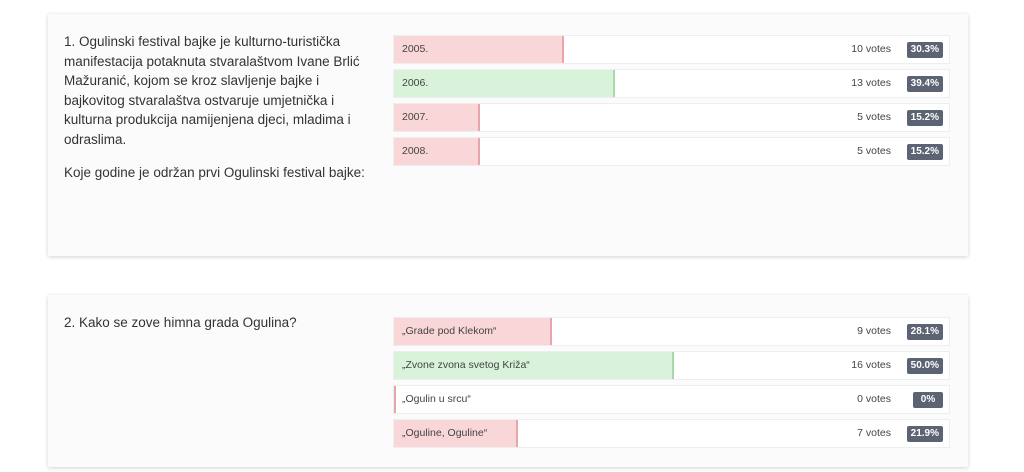 The height and width of the screenshot is (472, 1024). I want to click on question-2: 2. Kako se zove himna grada Ogulina?, so click(222, 330).